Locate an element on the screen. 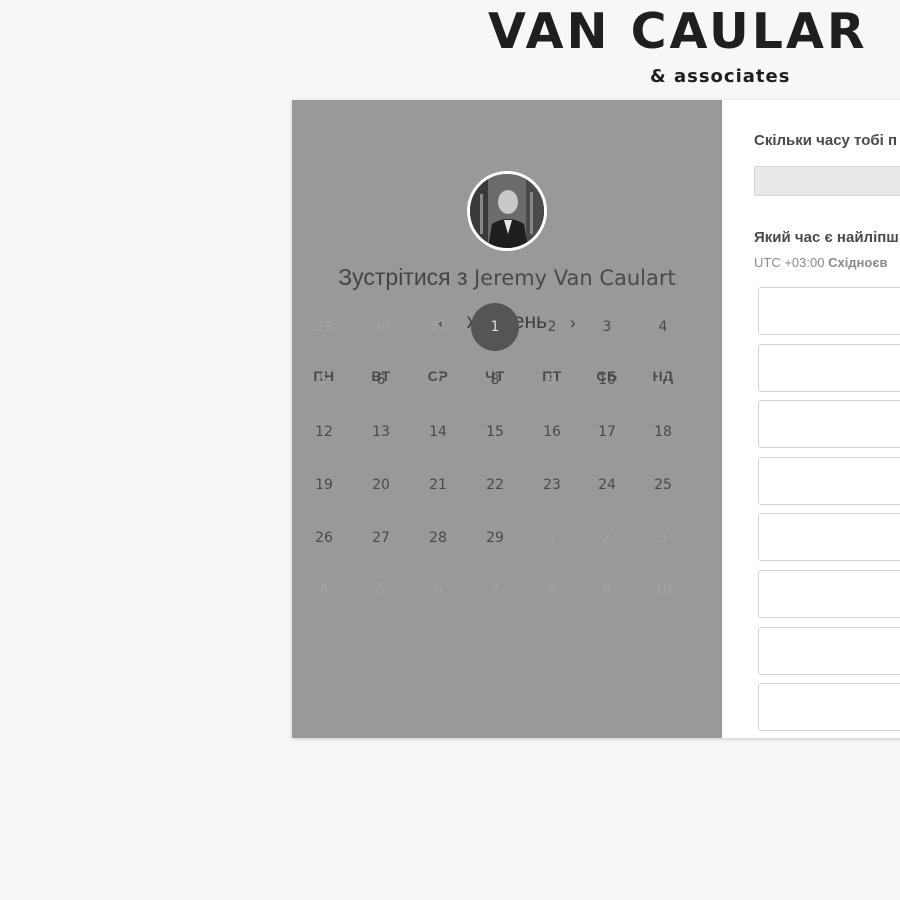  timezone-name: Східноєв is located at coordinates (858, 262).